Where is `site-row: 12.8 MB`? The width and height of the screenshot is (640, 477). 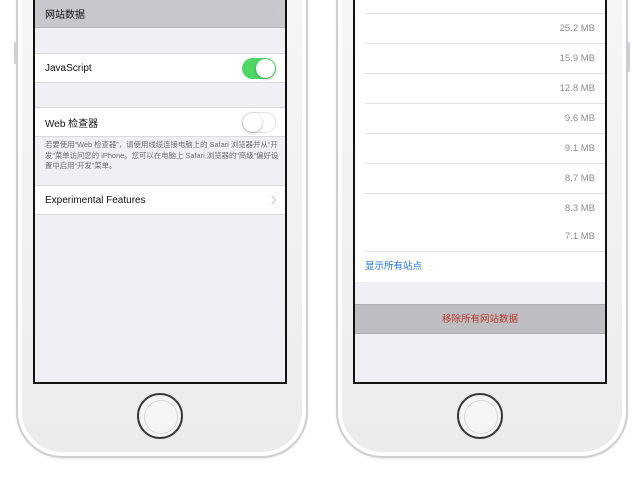 site-row: 12.8 MB is located at coordinates (480, 89).